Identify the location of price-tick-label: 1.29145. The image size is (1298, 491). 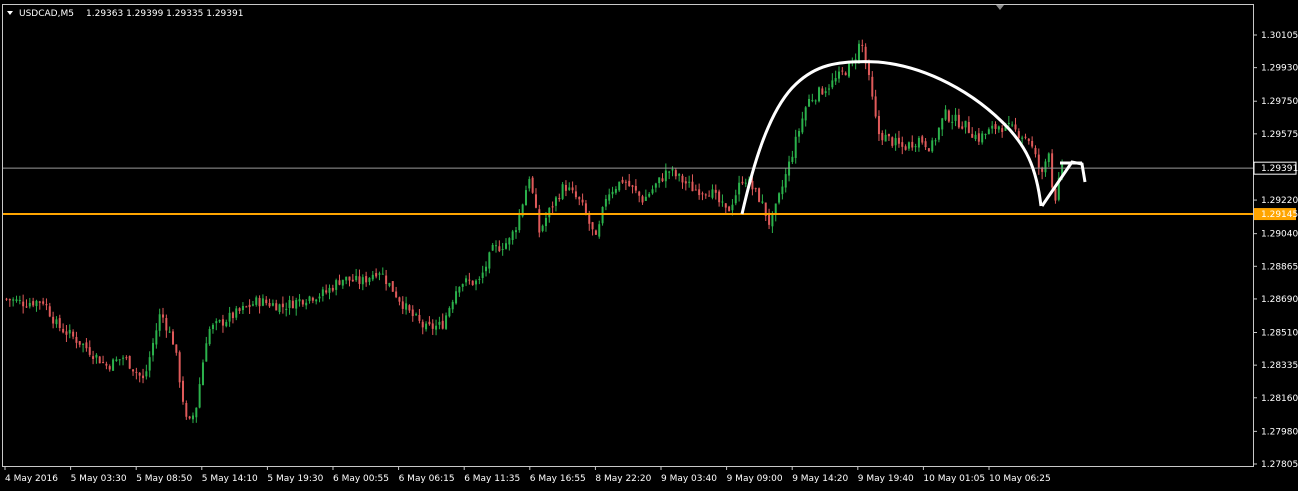
(1279, 215).